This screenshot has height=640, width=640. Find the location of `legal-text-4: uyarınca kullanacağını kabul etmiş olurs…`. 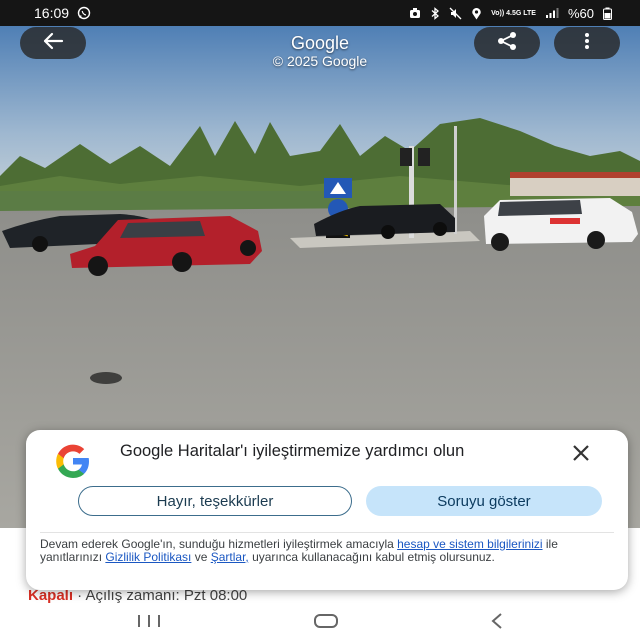

legal-text-4: uyarınca kullanacağını kabul etmiş olurs… is located at coordinates (371, 556).